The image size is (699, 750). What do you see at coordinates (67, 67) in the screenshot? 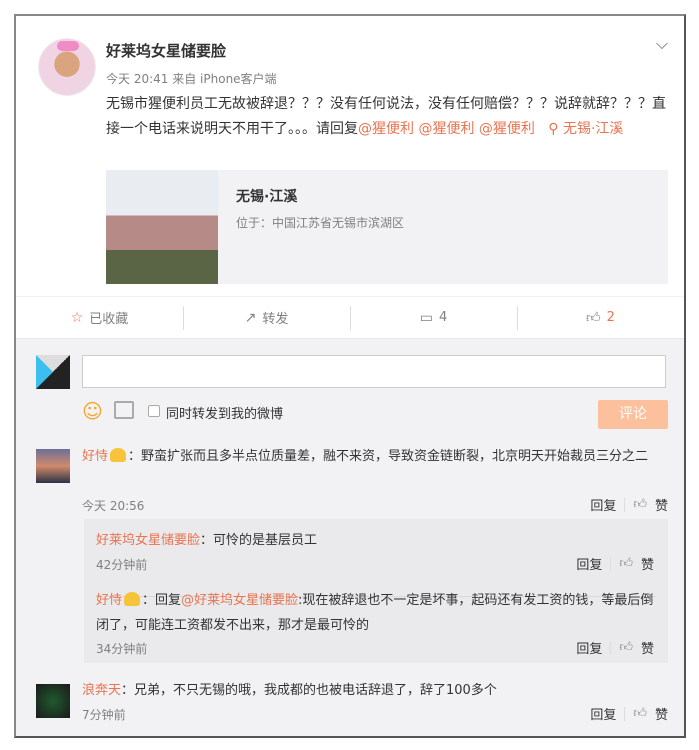
I see `author-avatar` at bounding box center [67, 67].